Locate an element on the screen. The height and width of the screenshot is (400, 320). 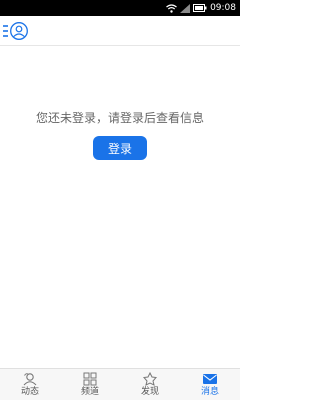
tab-channel: 频道 is located at coordinates (90, 384).